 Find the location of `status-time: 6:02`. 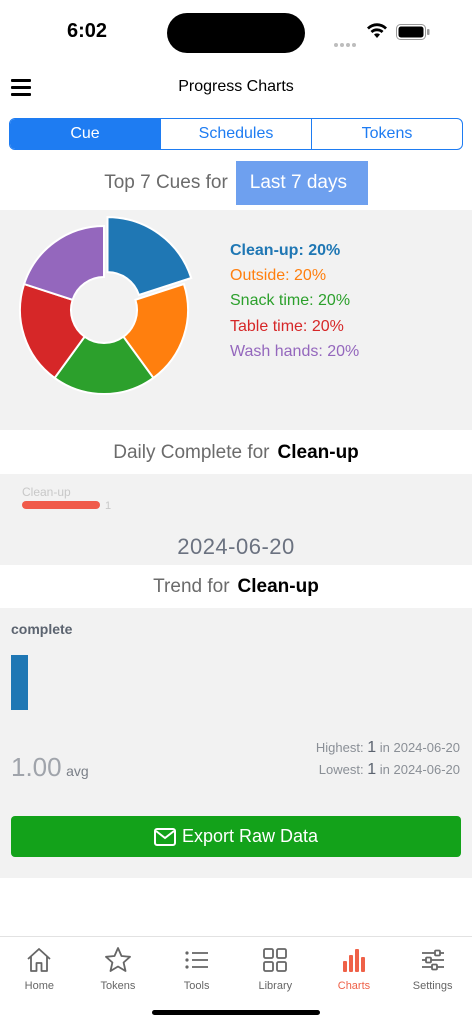

status-time: 6:02 is located at coordinates (87, 31).